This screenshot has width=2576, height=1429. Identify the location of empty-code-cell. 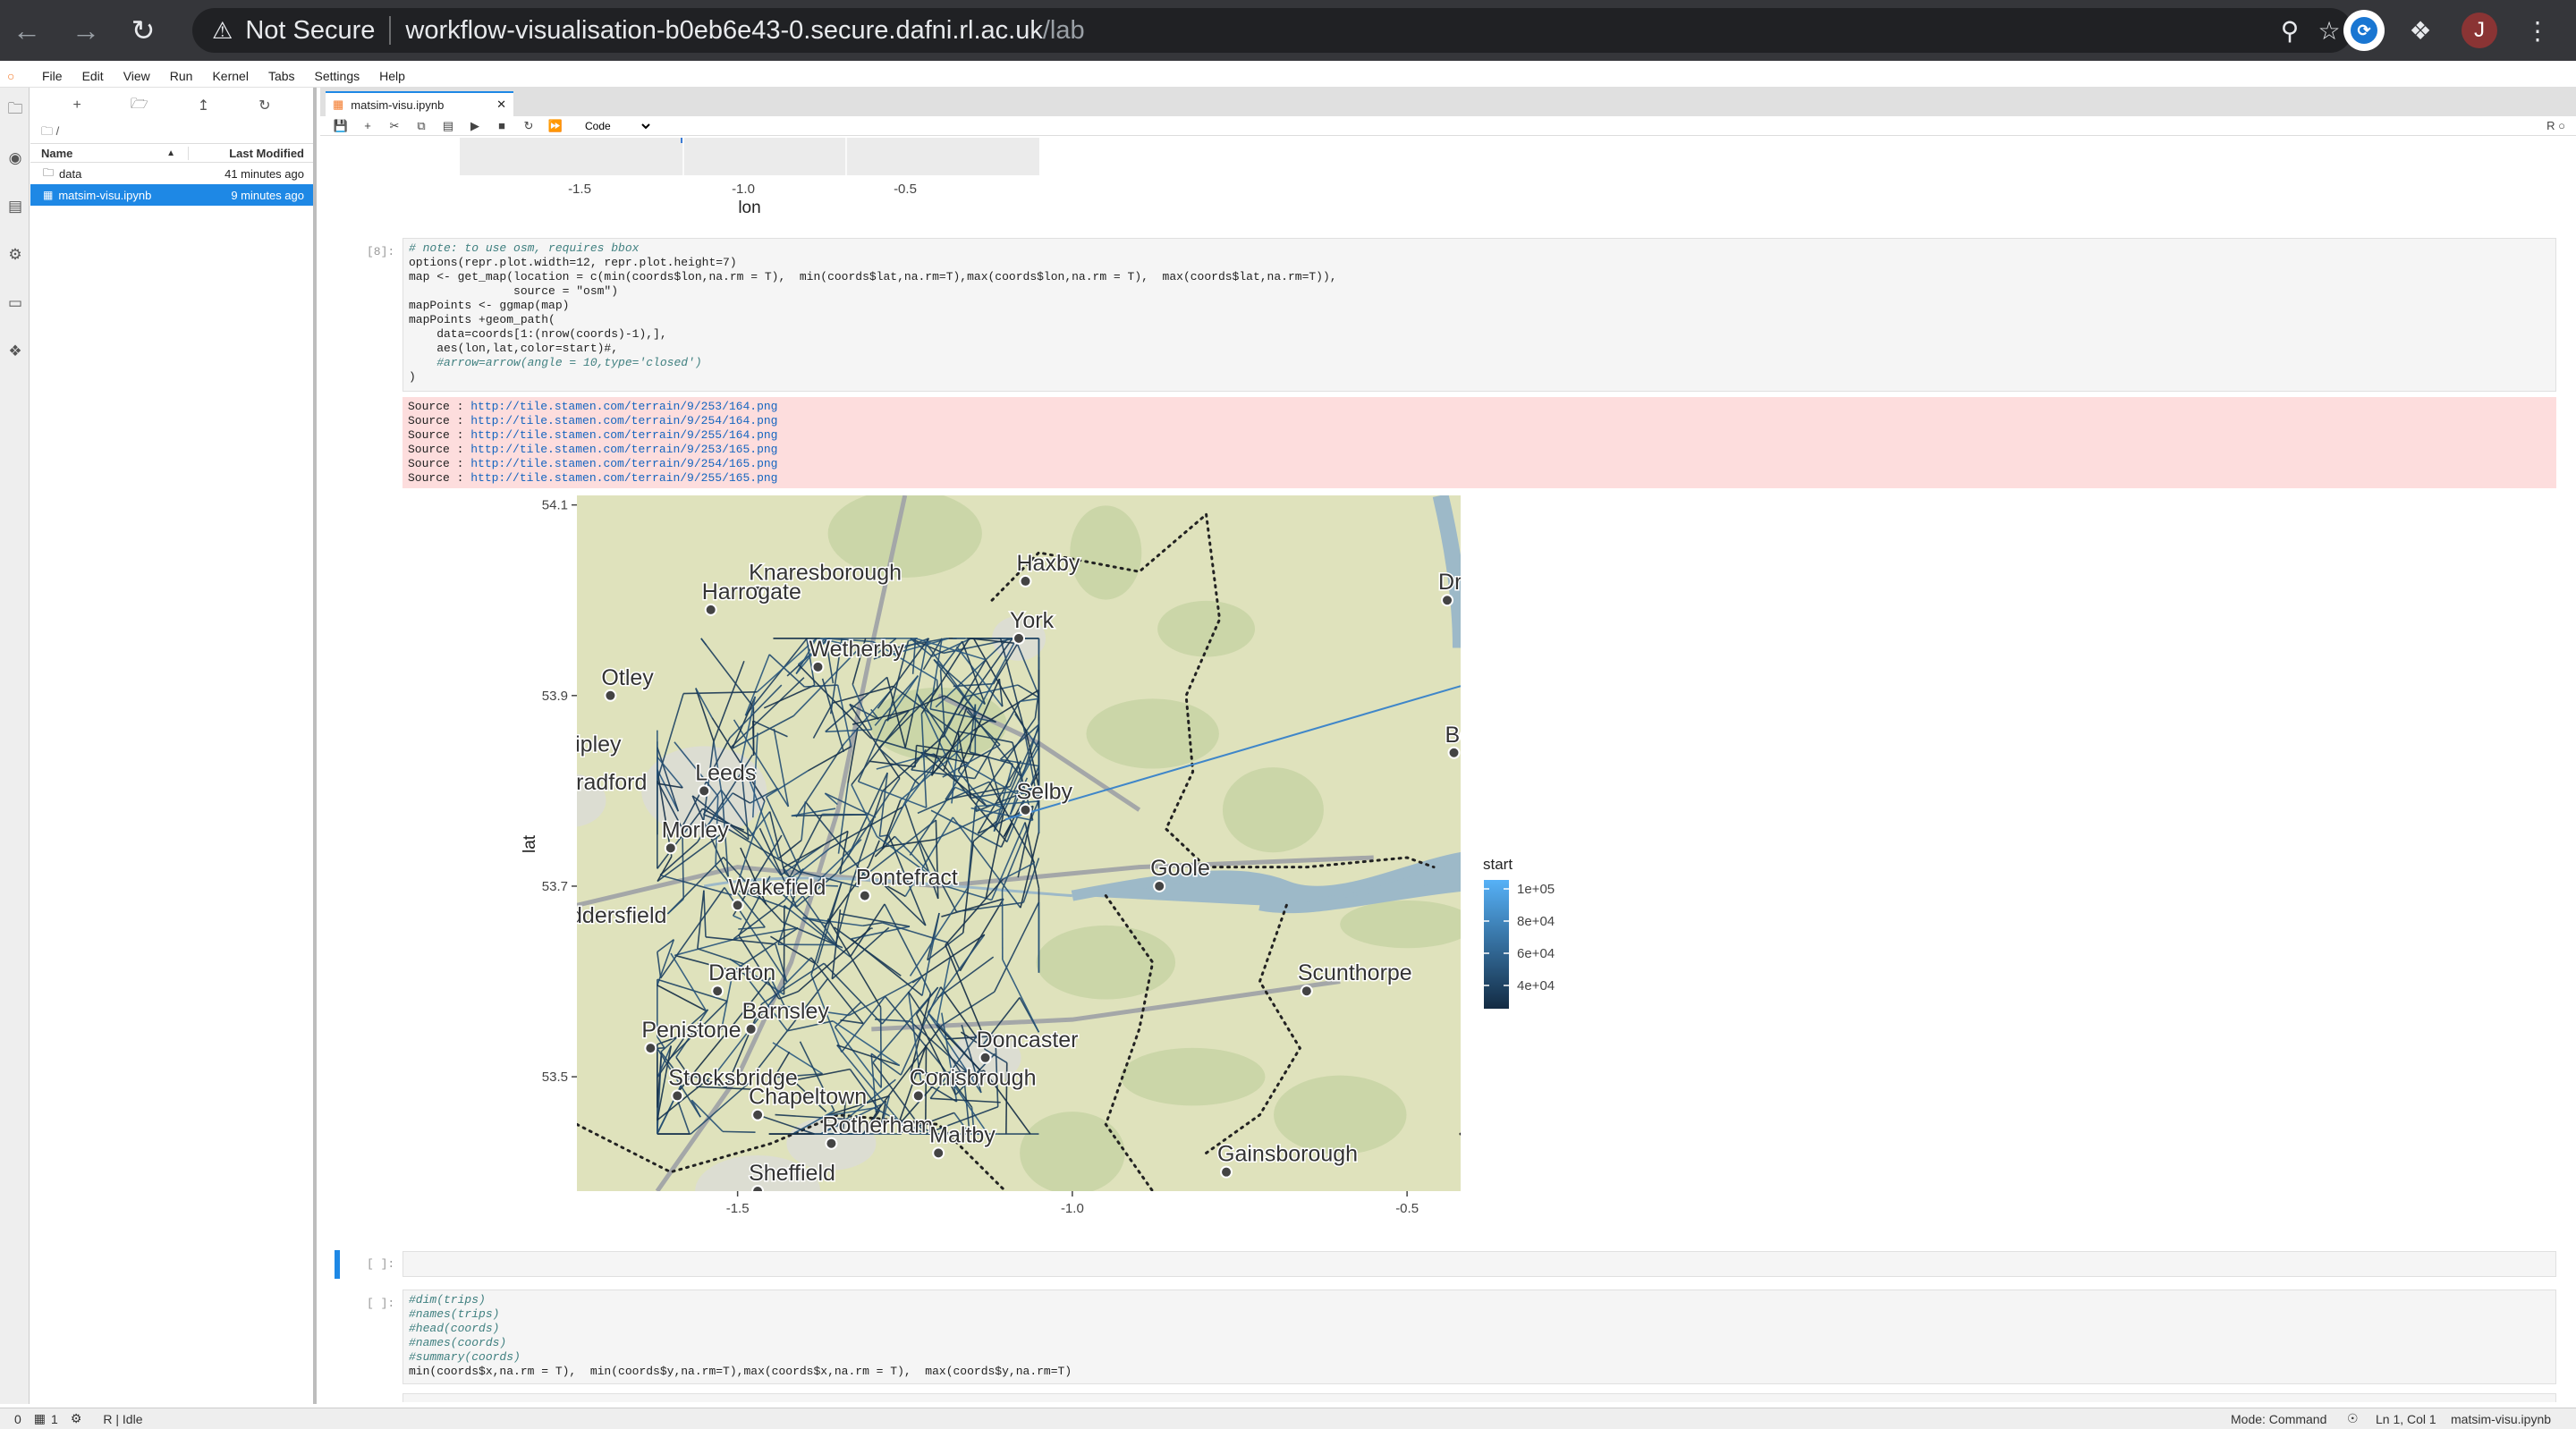
(1479, 1264).